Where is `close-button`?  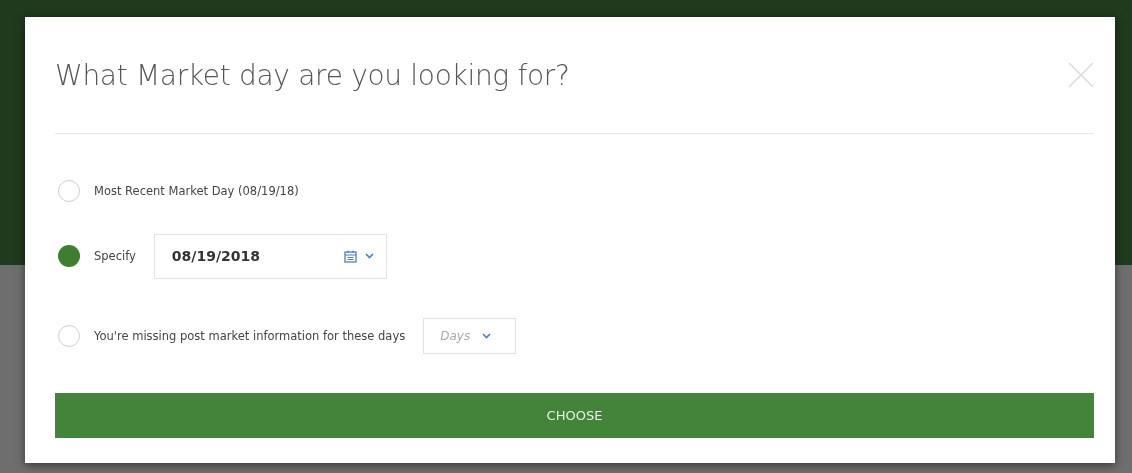 close-button is located at coordinates (1081, 75).